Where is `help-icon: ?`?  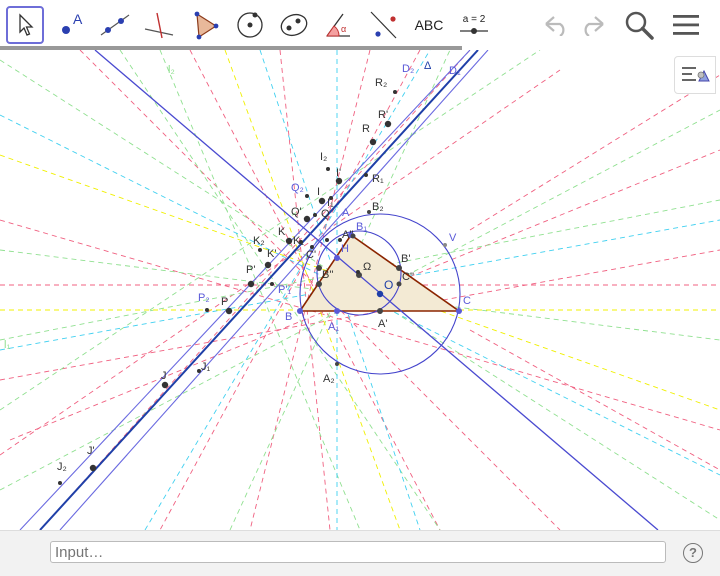
help-icon: ? is located at coordinates (693, 553).